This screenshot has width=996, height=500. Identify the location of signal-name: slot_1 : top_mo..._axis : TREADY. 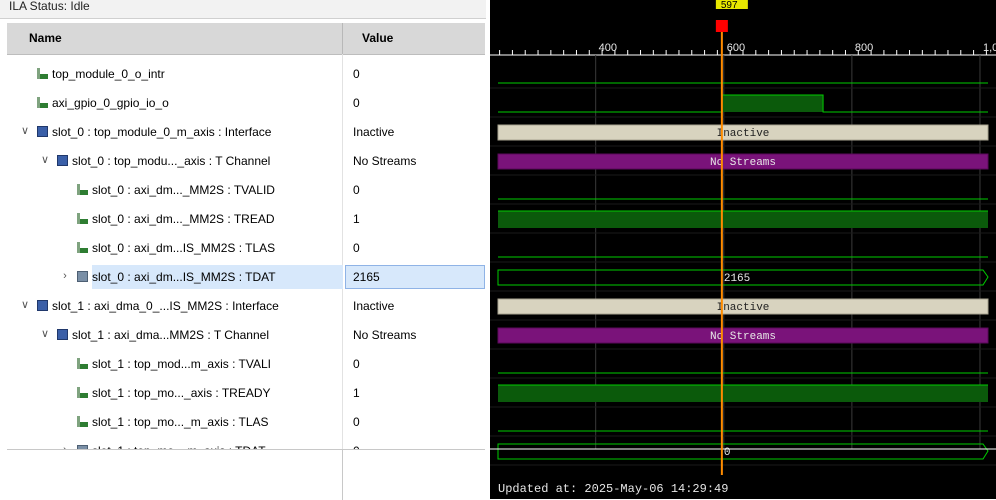
(181, 393).